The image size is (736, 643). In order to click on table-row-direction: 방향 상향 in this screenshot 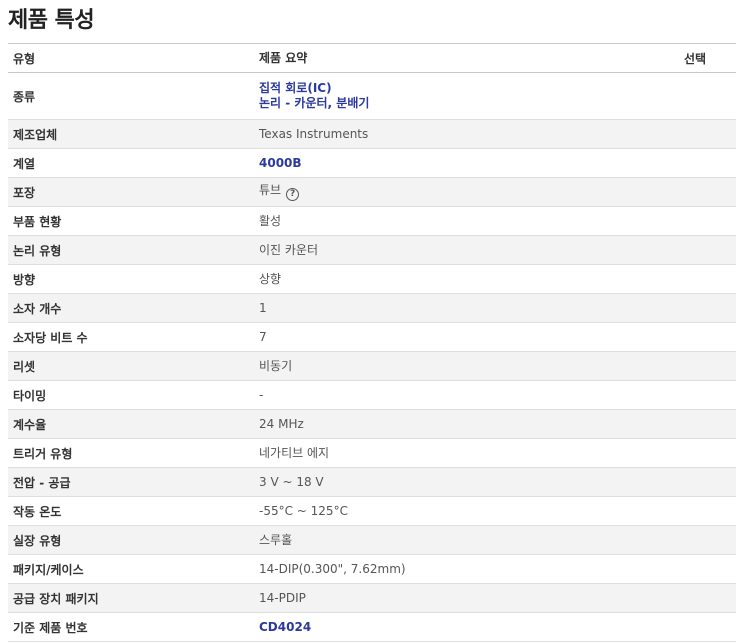, I will do `click(372, 279)`.